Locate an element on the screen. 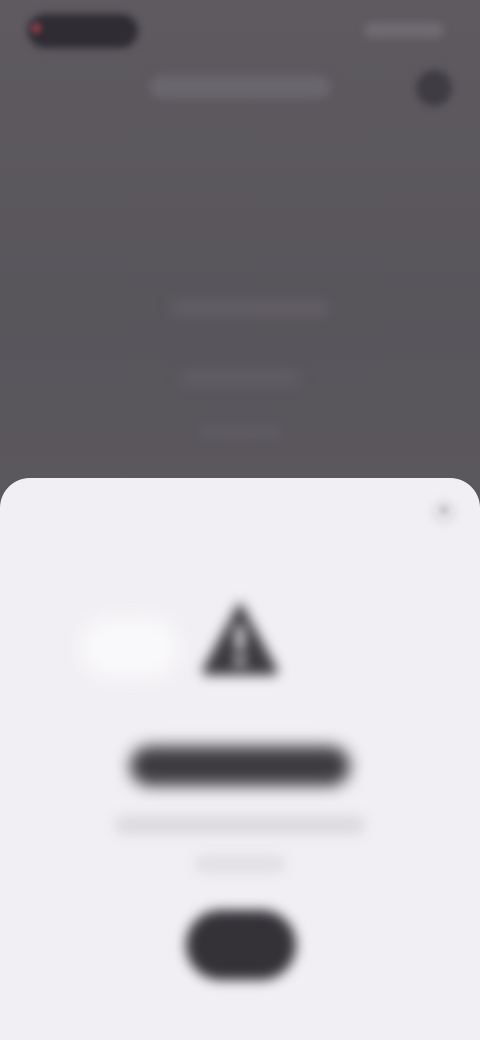  top-bar is located at coordinates (240, 88).